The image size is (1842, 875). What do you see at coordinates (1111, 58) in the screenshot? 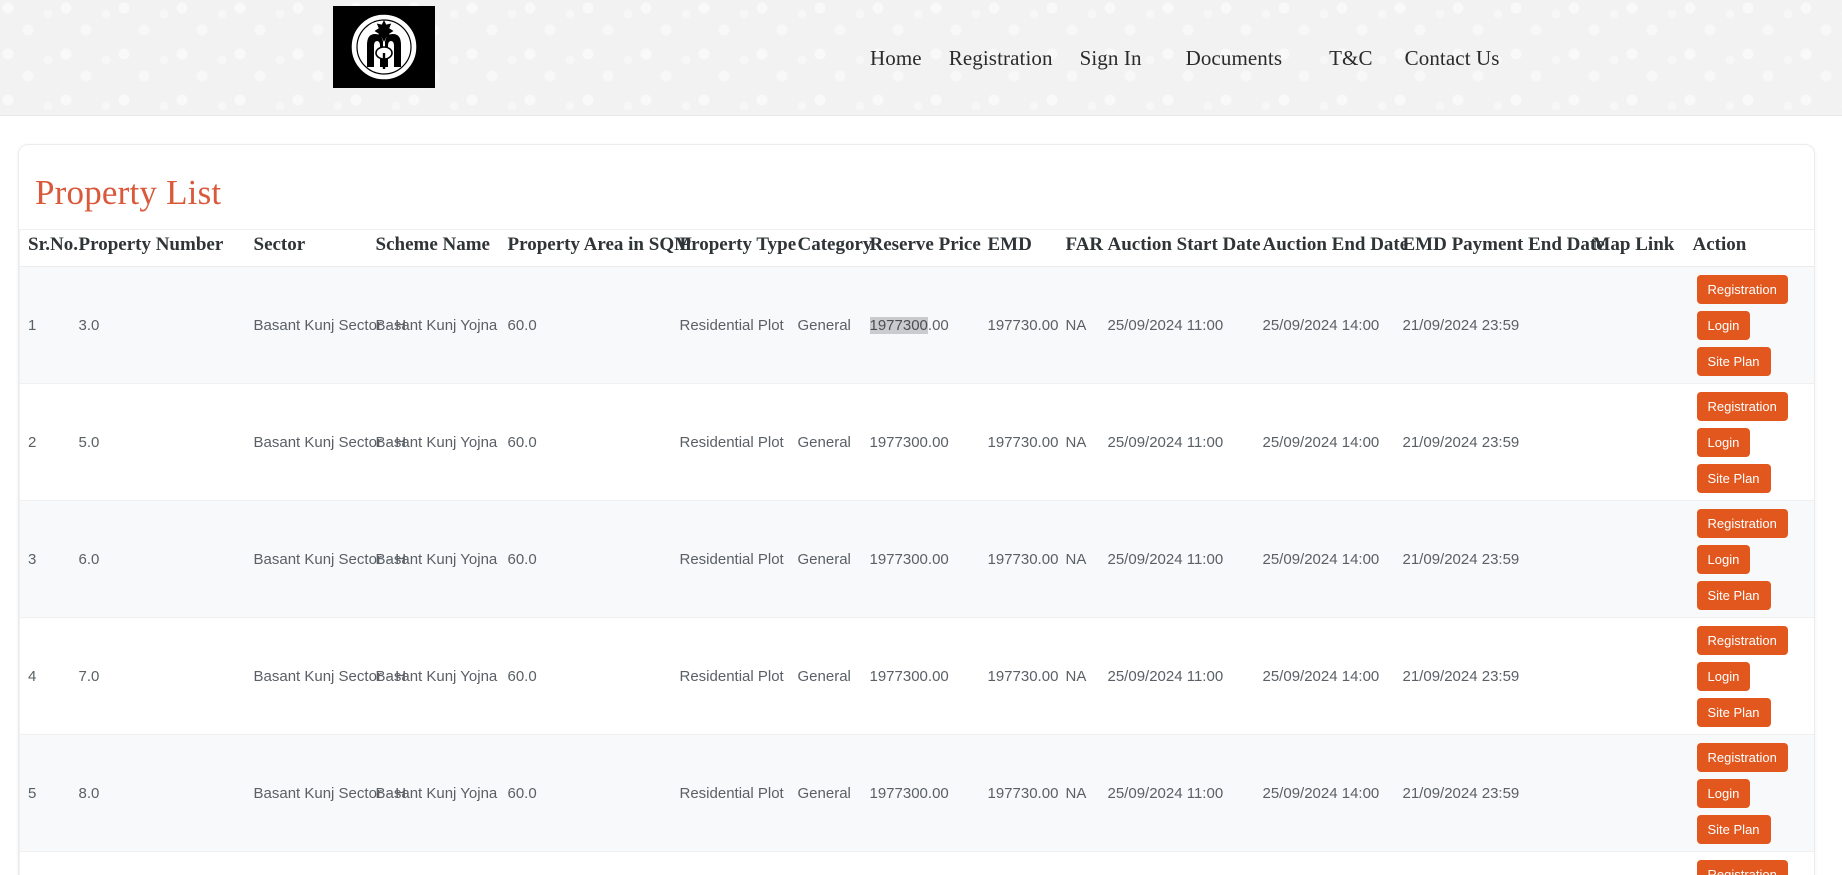
I see `nav-link-sign-in: Sign In` at bounding box center [1111, 58].